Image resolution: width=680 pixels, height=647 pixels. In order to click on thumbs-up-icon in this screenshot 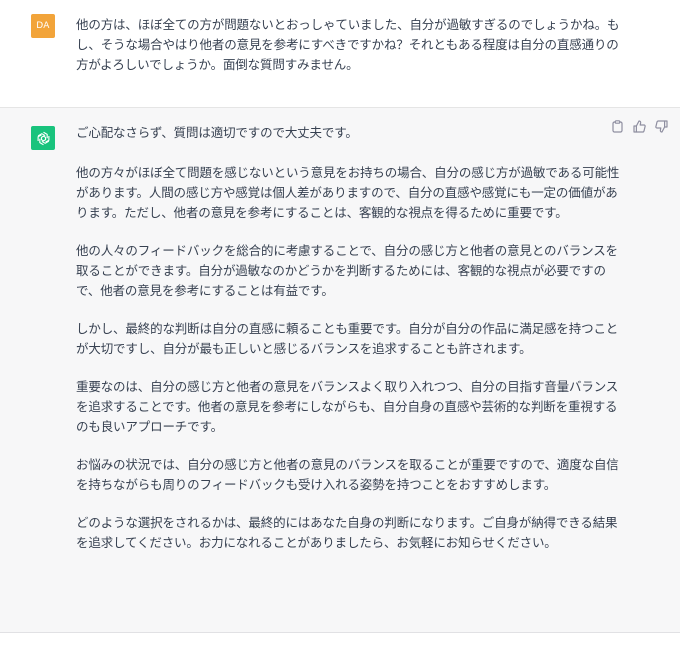, I will do `click(639, 126)`.